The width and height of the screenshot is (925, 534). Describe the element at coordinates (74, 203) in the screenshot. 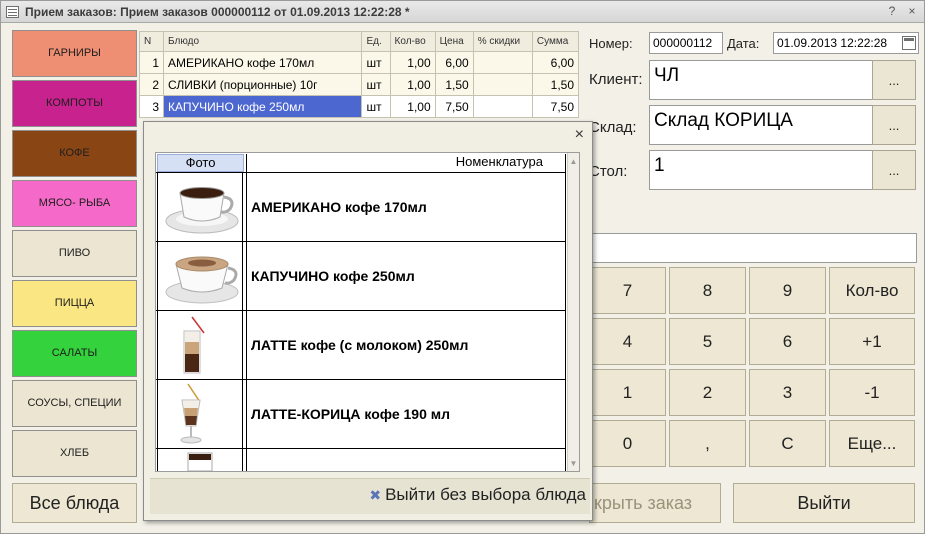

I see `category-button-meat-fish: МЯСО- РЫБА` at that location.